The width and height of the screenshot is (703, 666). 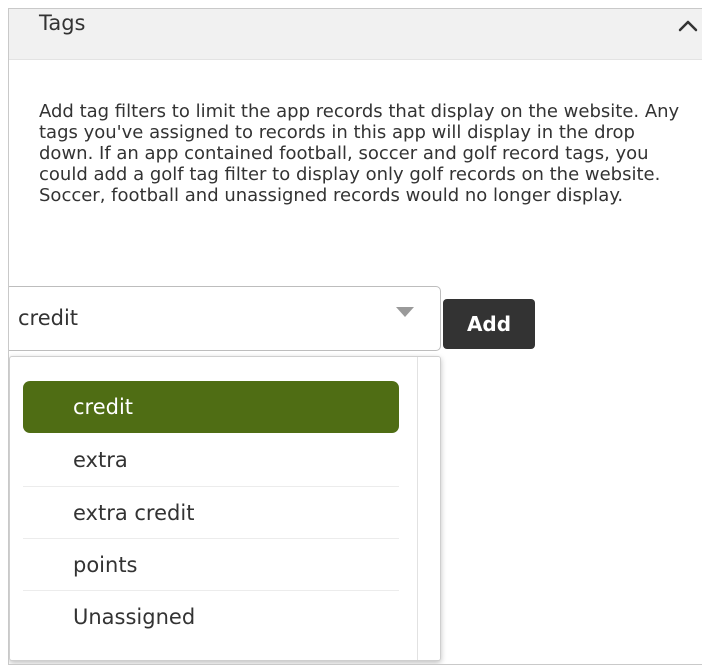 What do you see at coordinates (211, 512) in the screenshot?
I see `option-extra-credit: extra credit` at bounding box center [211, 512].